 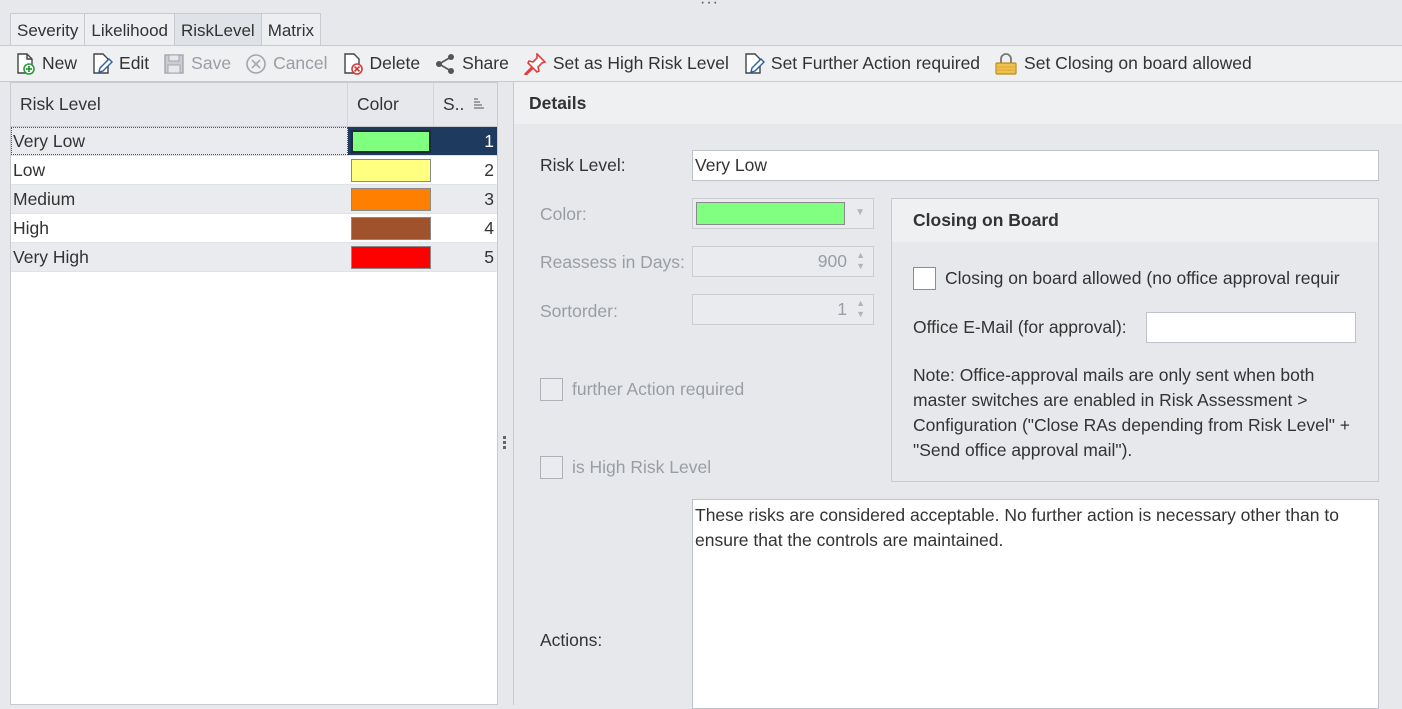 What do you see at coordinates (254, 228) in the screenshot?
I see `table-row: High 4` at bounding box center [254, 228].